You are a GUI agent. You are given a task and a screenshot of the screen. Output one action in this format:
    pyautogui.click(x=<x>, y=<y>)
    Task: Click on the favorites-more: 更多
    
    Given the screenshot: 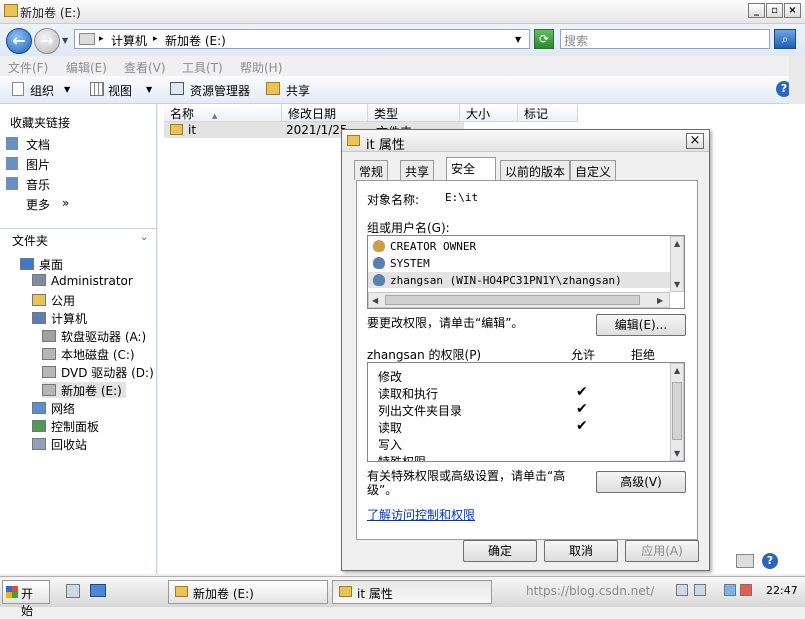 What is the action you would take?
    pyautogui.click(x=38, y=204)
    